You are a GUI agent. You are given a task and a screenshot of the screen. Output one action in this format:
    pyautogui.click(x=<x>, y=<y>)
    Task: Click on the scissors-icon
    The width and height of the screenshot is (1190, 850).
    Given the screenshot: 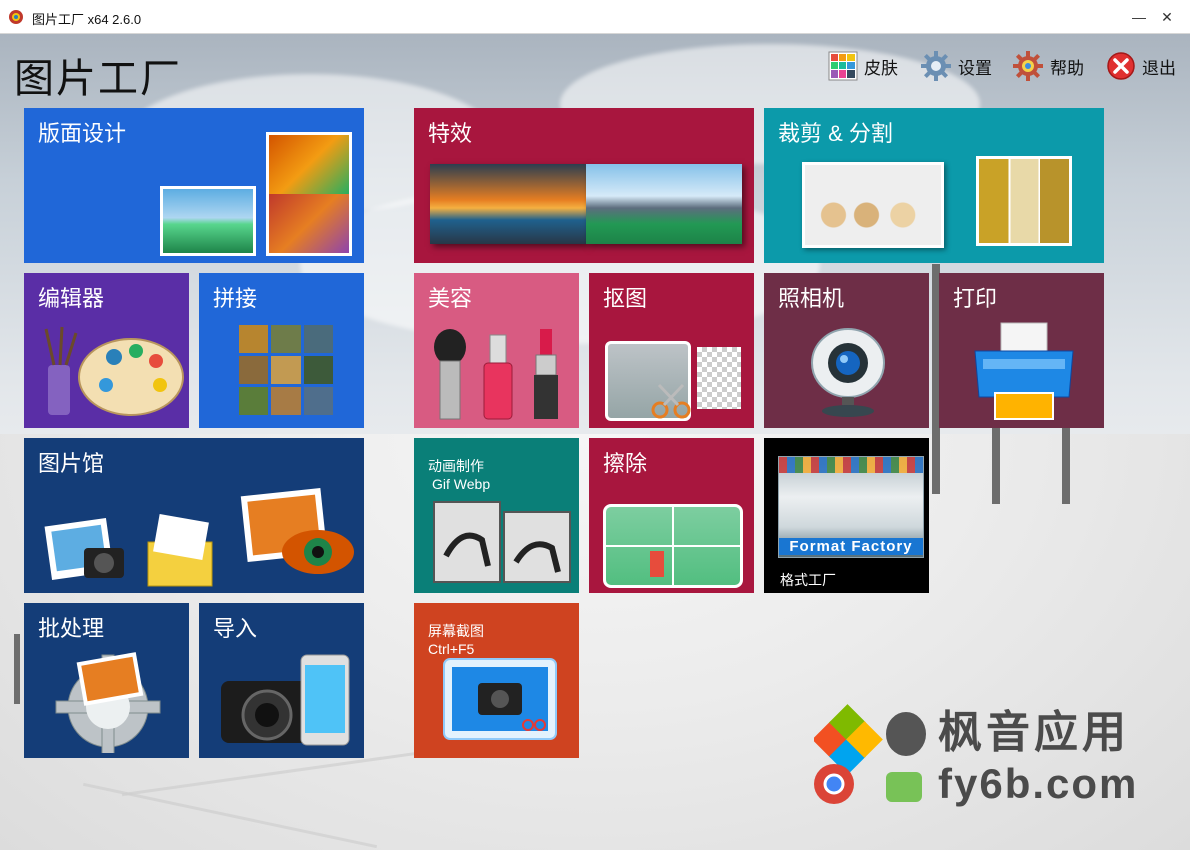 What is the action you would take?
    pyautogui.click(x=671, y=401)
    